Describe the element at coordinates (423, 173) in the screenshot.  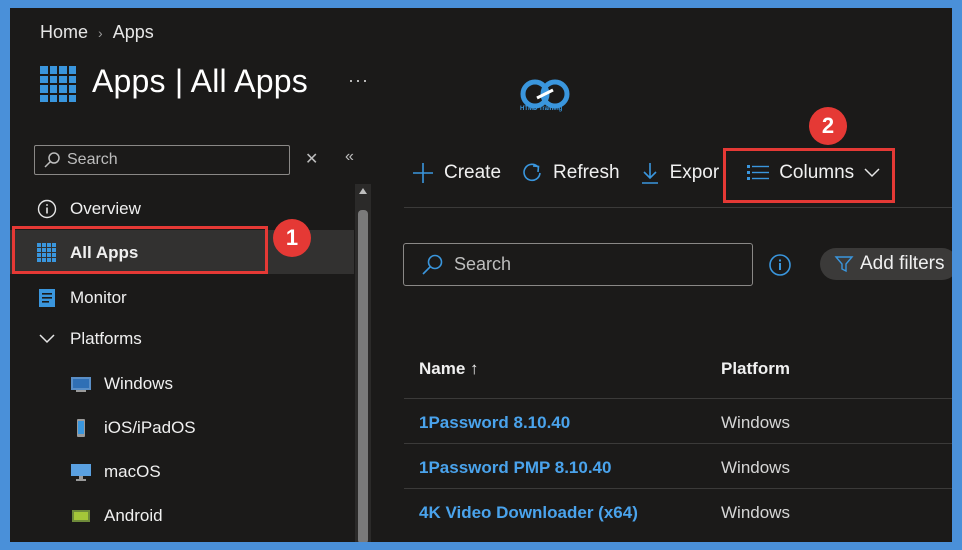
I see `plus-icon` at that location.